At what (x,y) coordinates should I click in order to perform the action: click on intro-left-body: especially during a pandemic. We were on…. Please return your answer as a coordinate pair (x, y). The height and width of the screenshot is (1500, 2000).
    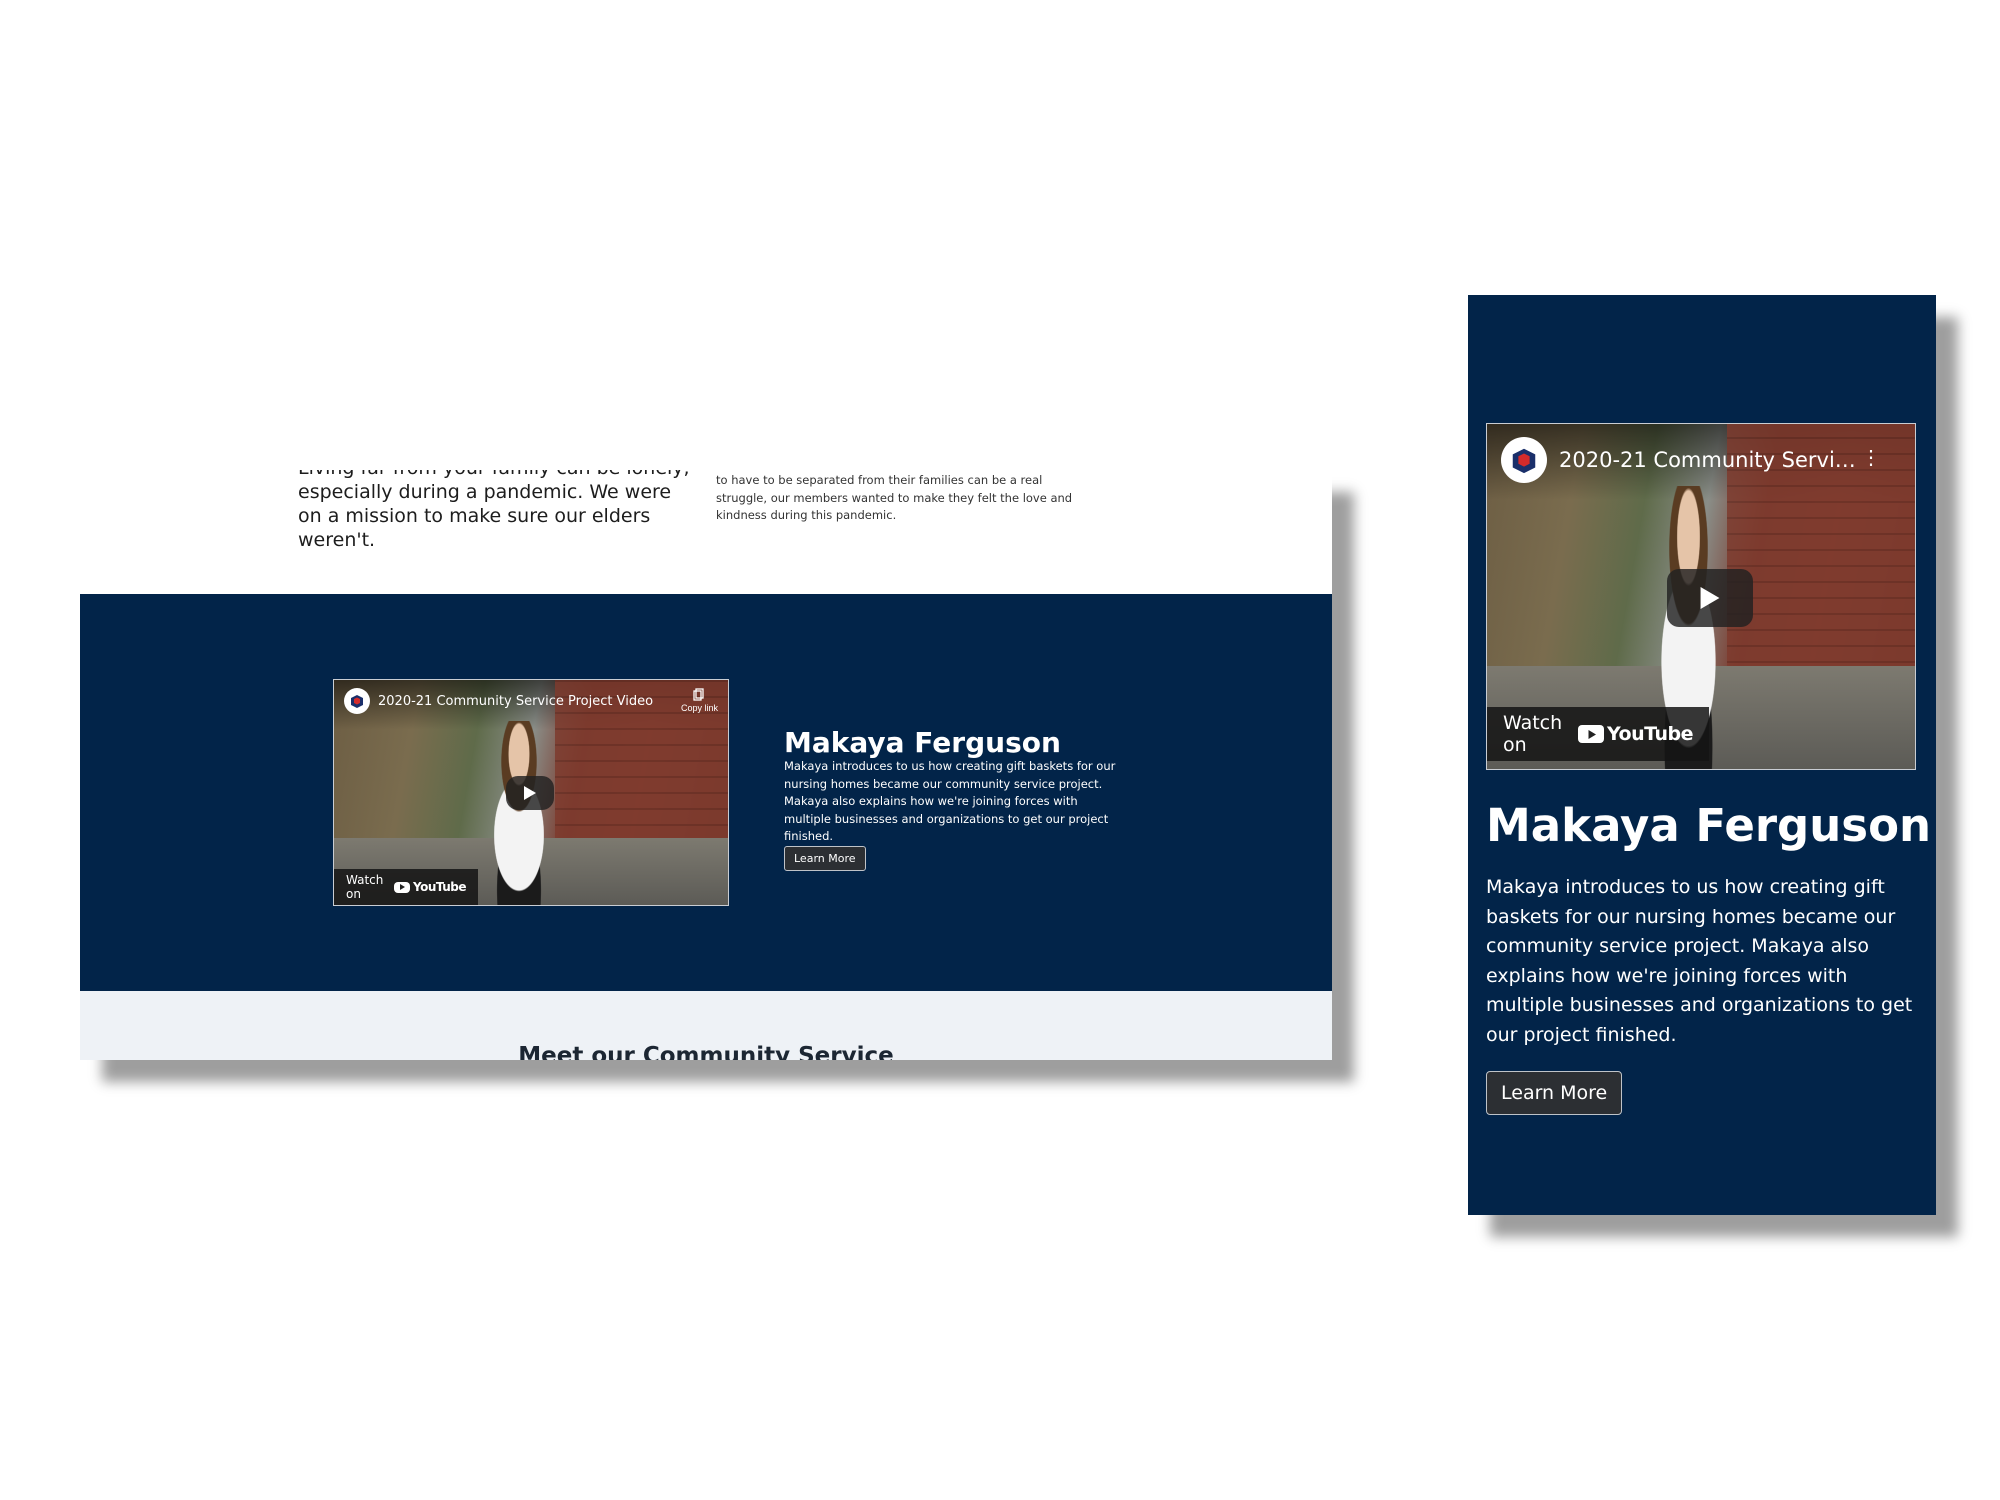
    Looking at the image, I should click on (485, 516).